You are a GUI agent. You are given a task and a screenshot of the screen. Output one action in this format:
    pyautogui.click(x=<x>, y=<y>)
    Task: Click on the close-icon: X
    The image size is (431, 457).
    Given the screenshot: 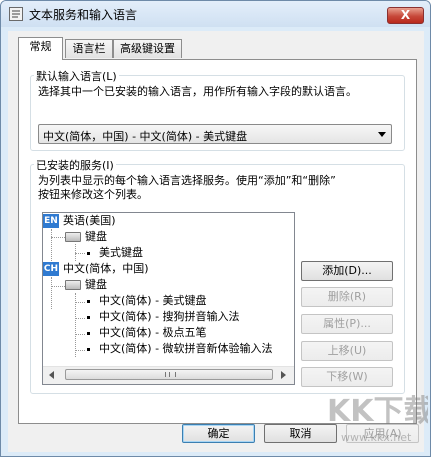 What is the action you would take?
    pyautogui.click(x=405, y=15)
    